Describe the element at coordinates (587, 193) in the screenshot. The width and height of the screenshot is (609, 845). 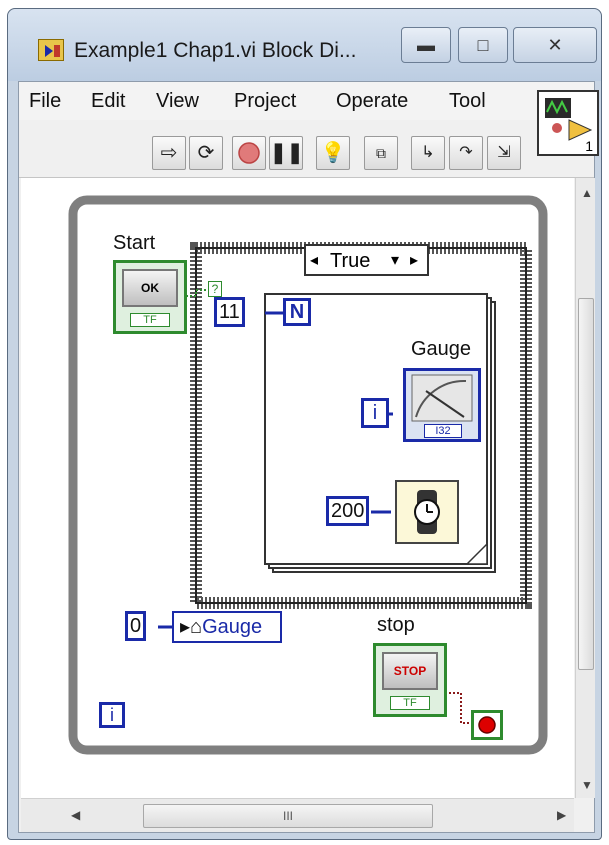
I see `scroll-up-icon: ▲` at that location.